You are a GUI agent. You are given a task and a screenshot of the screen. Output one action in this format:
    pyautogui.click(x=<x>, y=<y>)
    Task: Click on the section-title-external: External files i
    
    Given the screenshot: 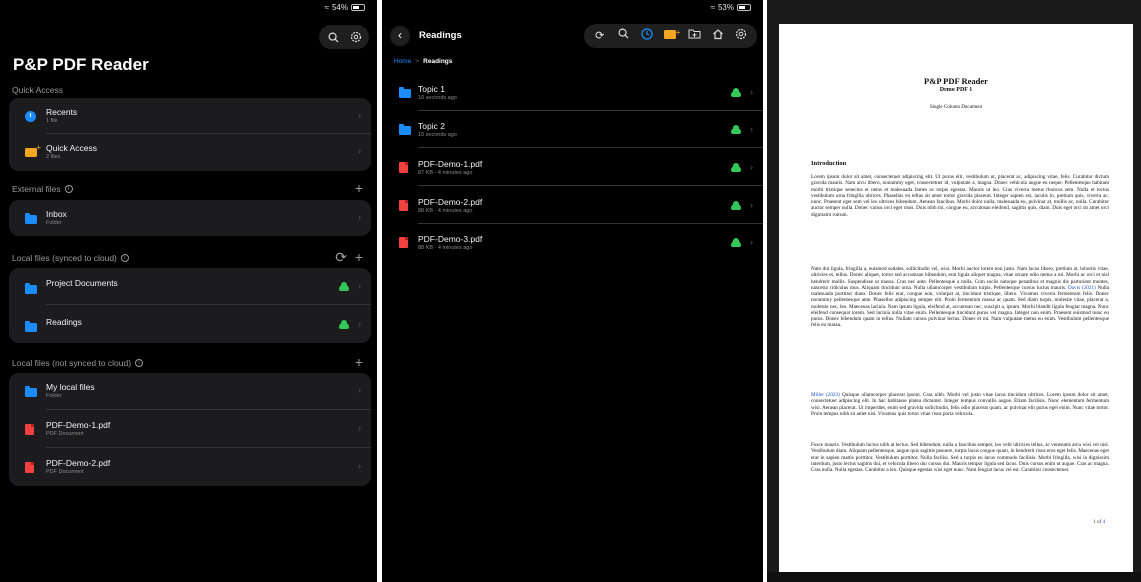 What is the action you would take?
    pyautogui.click(x=42, y=189)
    